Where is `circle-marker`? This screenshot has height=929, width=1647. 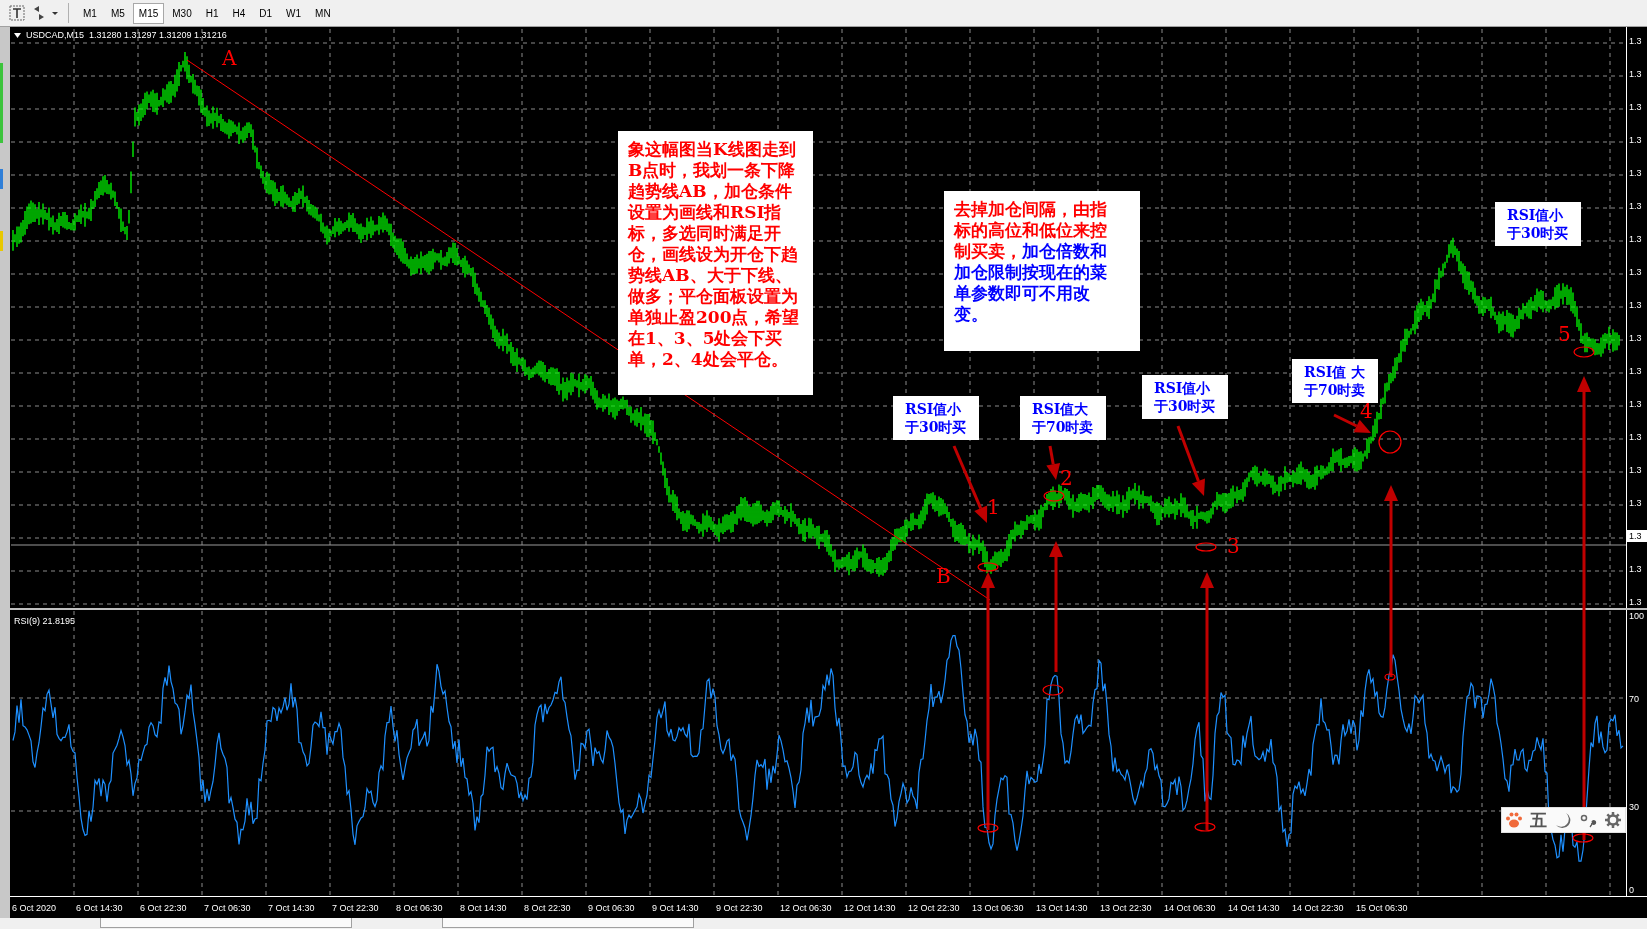 circle-marker is located at coordinates (1390, 442).